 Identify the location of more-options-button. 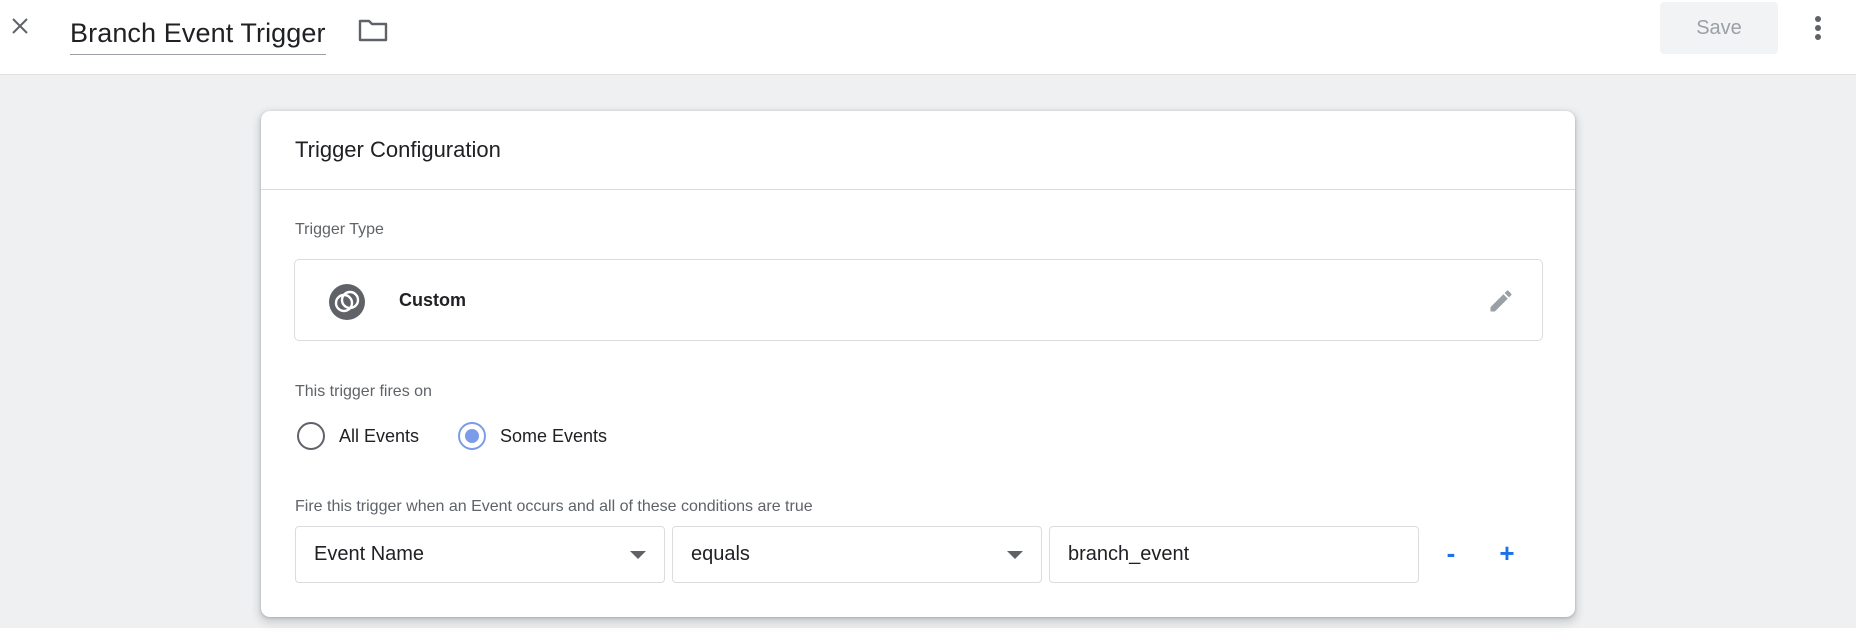
(1818, 28).